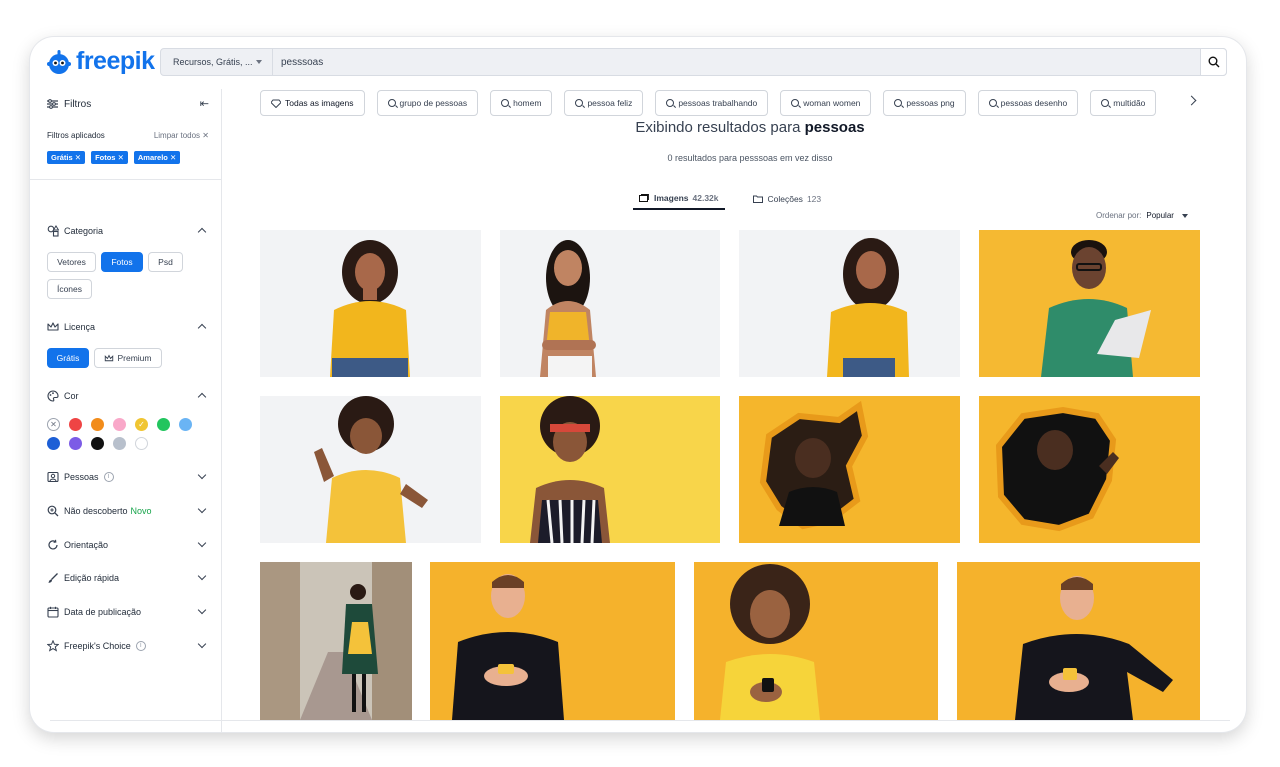 This screenshot has height=767, width=1280. I want to click on man-pointing-phone-photo, so click(1078, 641).